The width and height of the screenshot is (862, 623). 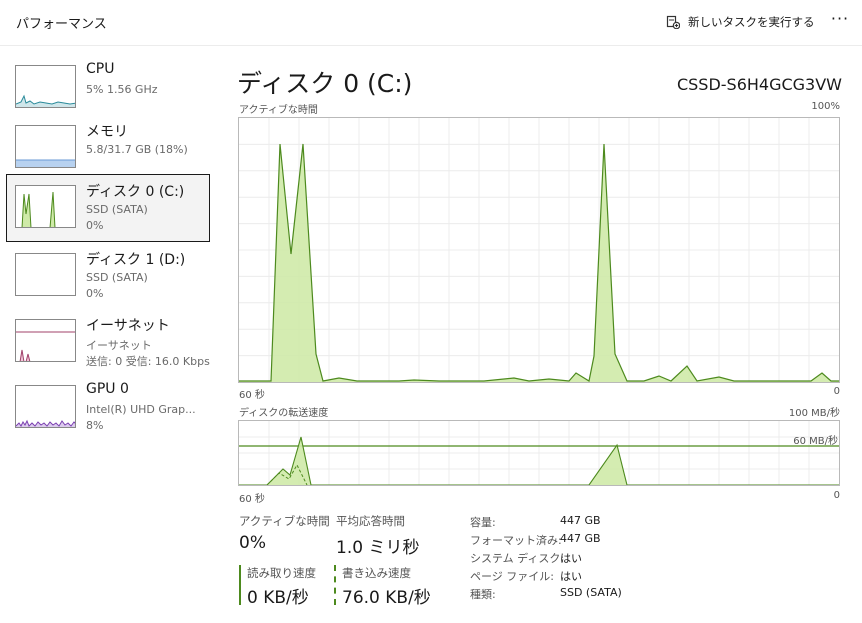 I want to click on active-time-axis-start: 60 秒, so click(x=252, y=395).